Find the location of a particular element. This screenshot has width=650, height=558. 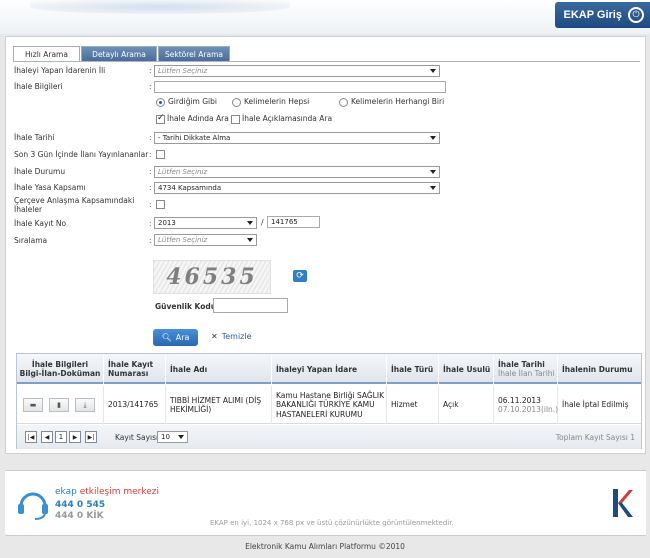

copyright: Elektronik Kamu Alımları Platformu ©2010 is located at coordinates (325, 546).